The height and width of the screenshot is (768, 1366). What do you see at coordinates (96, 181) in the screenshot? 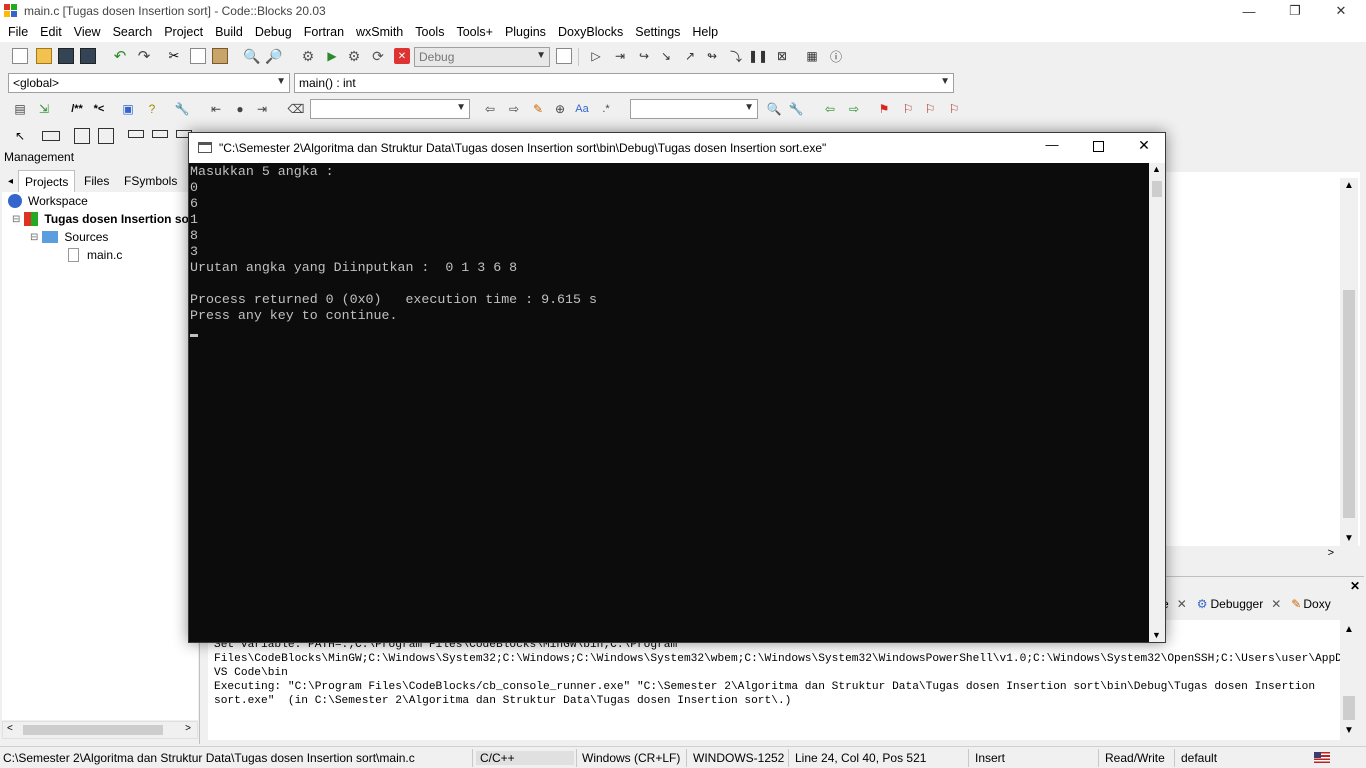
I see `tab-files: Files` at bounding box center [96, 181].